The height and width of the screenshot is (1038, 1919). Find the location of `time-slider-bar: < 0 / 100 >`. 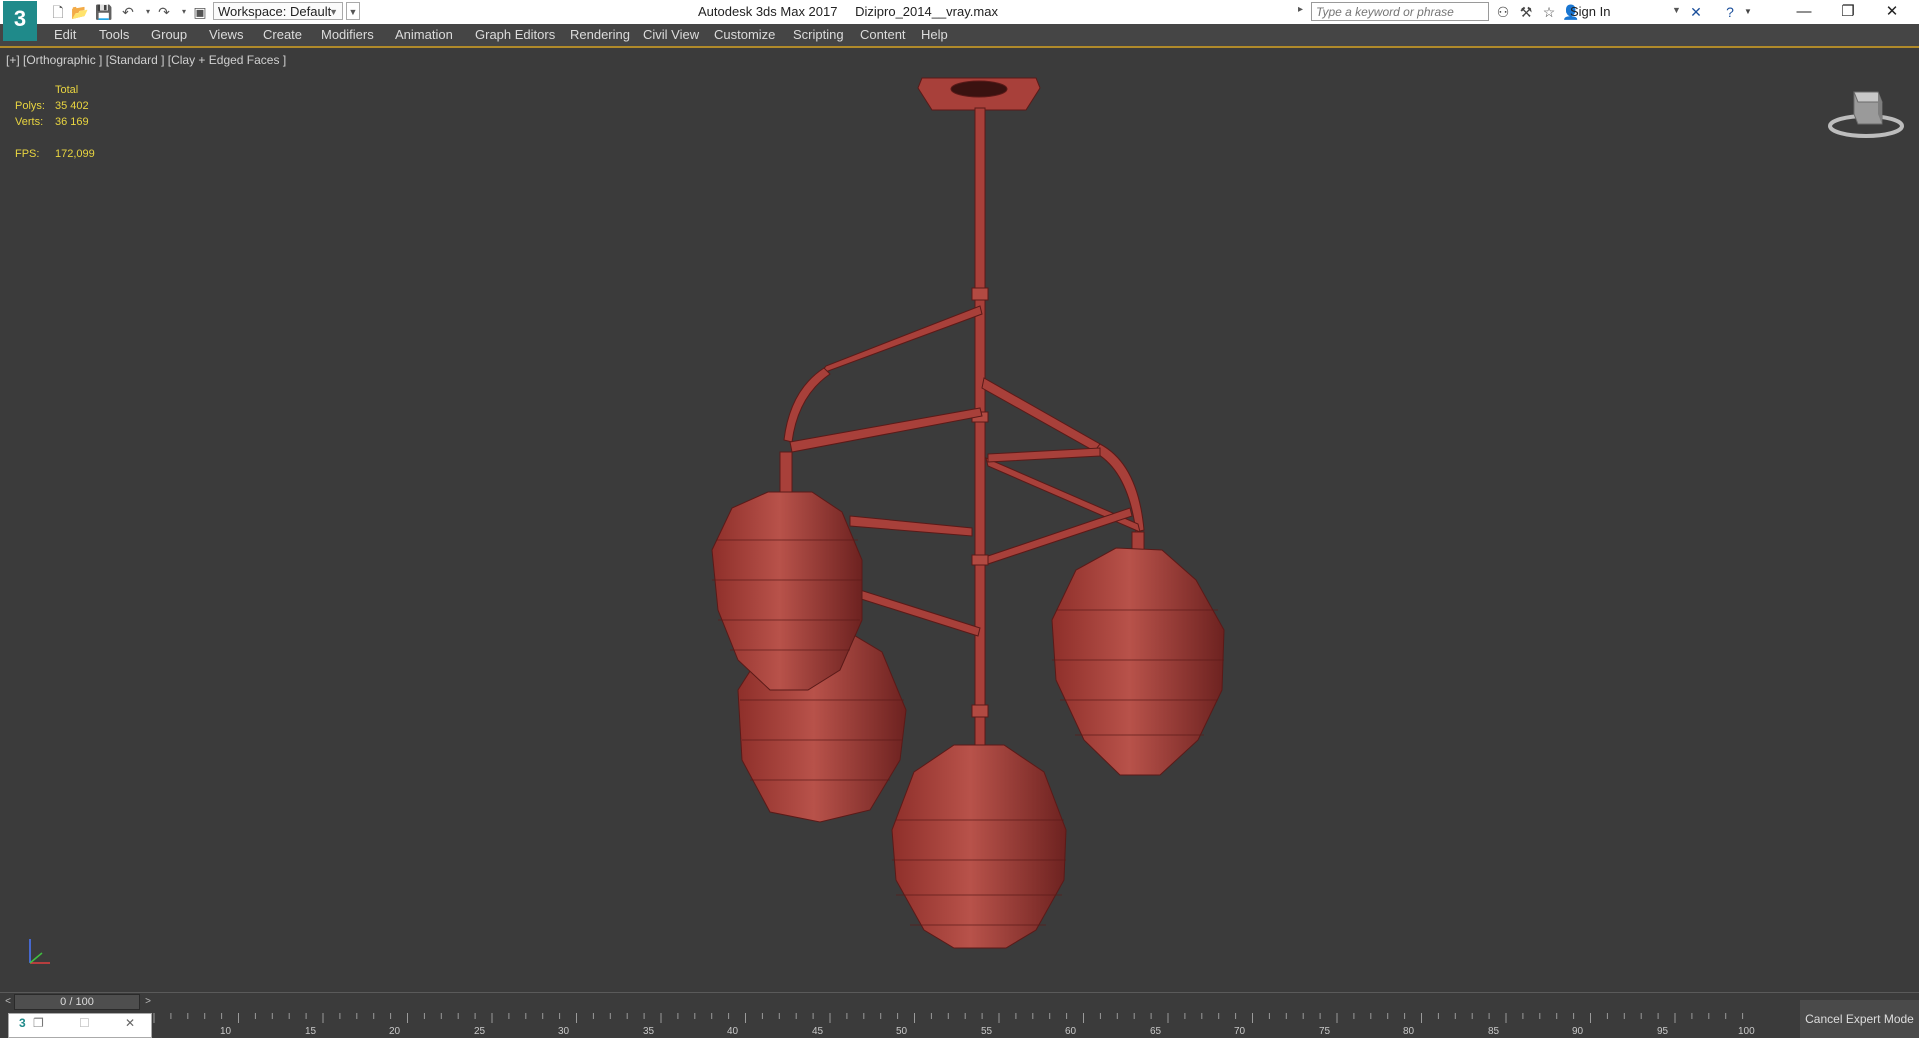

time-slider-bar: < 0 / 100 > is located at coordinates (959, 1002).